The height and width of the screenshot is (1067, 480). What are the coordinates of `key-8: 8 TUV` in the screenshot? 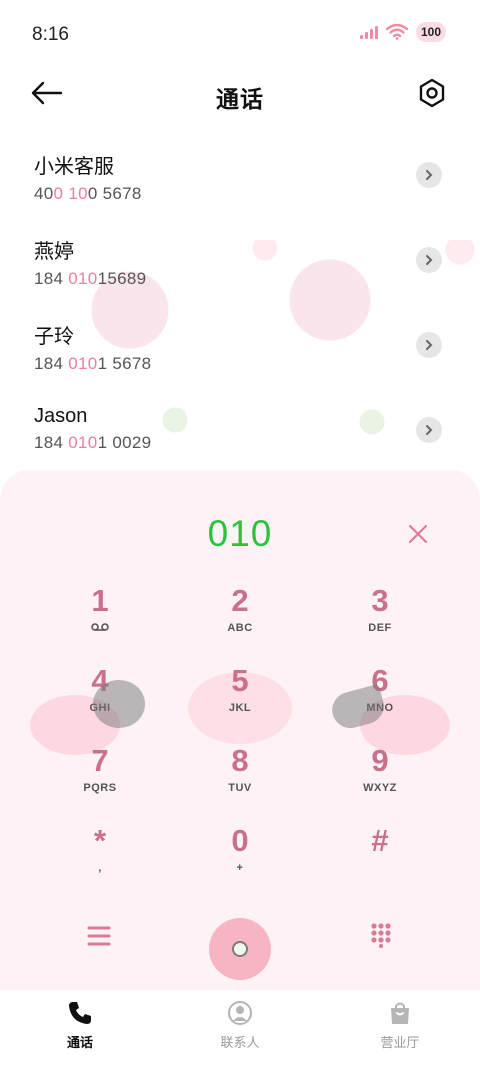 It's located at (240, 780).